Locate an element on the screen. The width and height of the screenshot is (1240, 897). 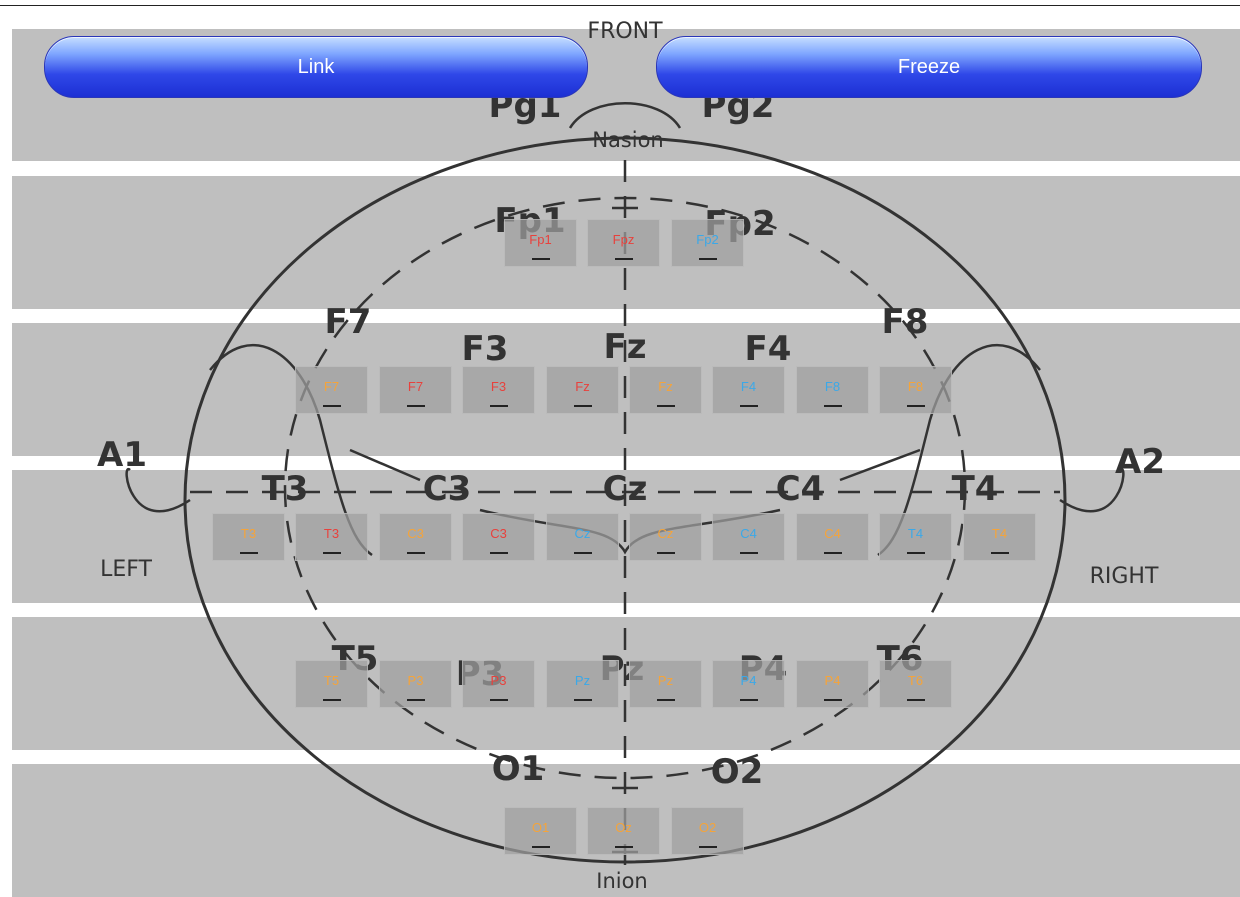
electrode-cell: T5 is located at coordinates (331, 684).